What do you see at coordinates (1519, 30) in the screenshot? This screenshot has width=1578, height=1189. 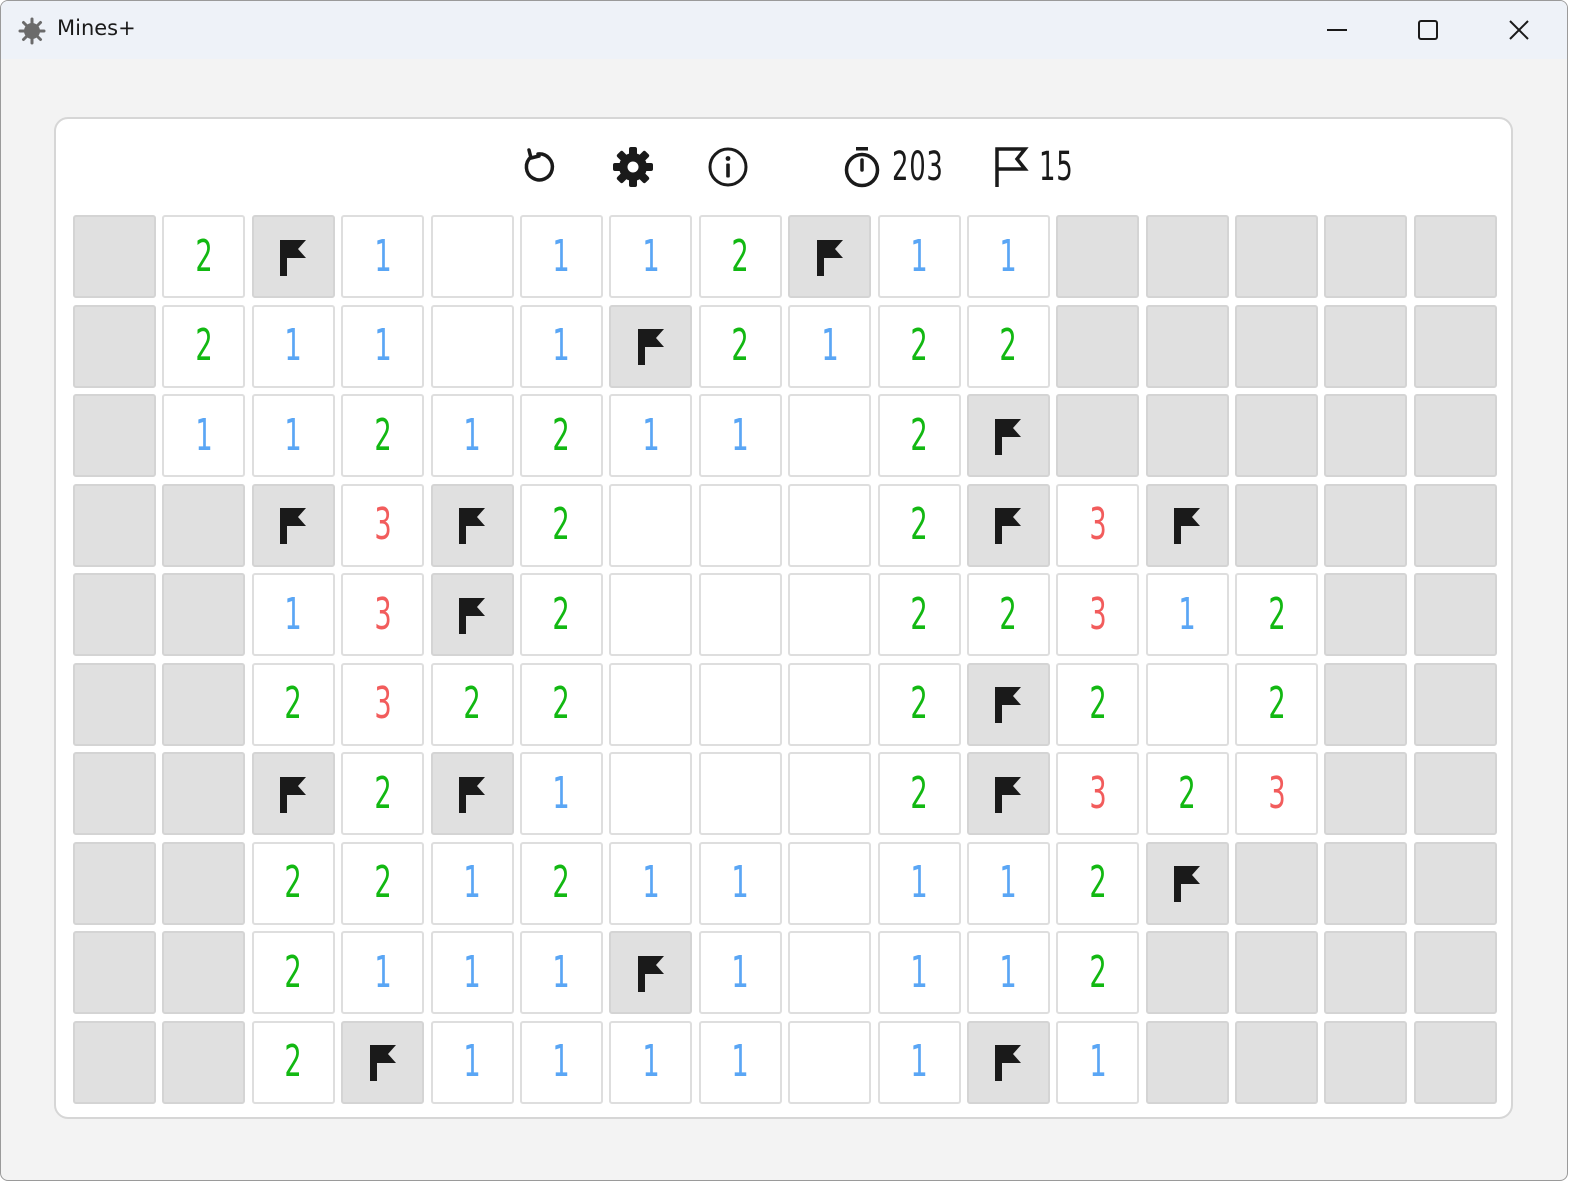 I see `close-button` at bounding box center [1519, 30].